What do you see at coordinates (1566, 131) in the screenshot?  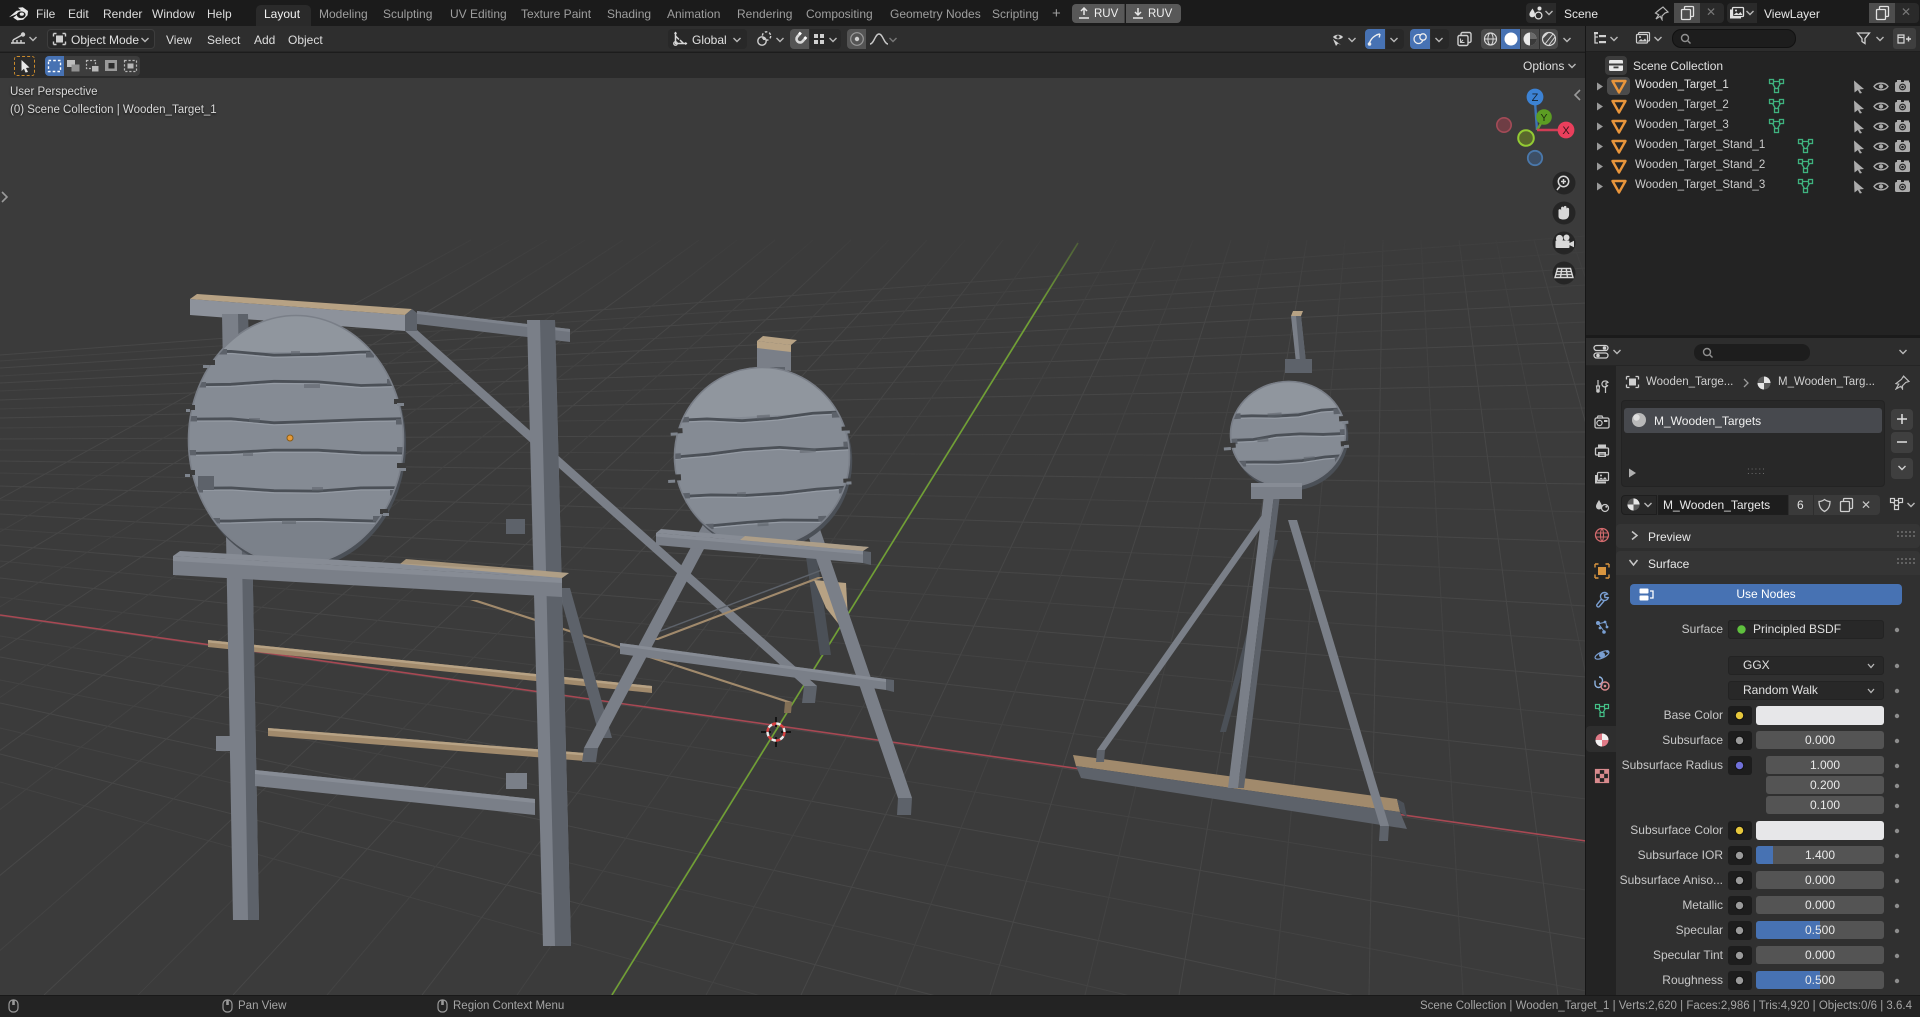 I see `svg-text: X` at bounding box center [1566, 131].